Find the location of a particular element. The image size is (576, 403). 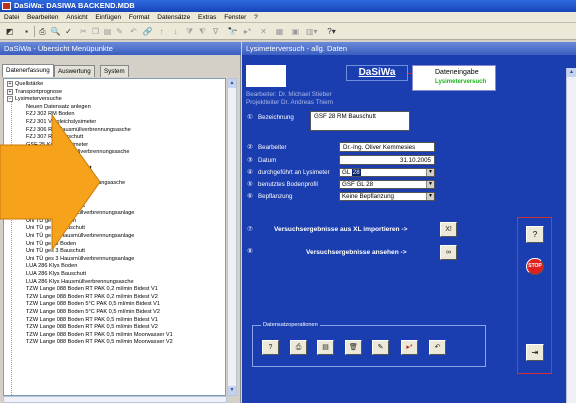

bearbeiter-input: Dr.-Ing. Oliver Kemmesies is located at coordinates (387, 147).